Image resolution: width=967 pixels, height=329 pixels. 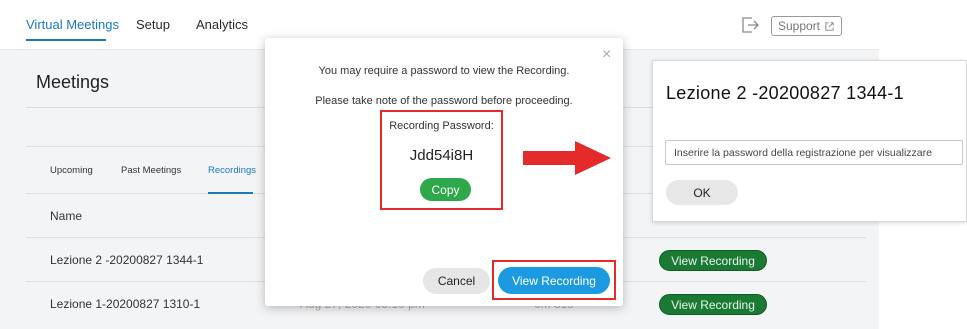 What do you see at coordinates (702, 192) in the screenshot?
I see `ok-button: OK` at bounding box center [702, 192].